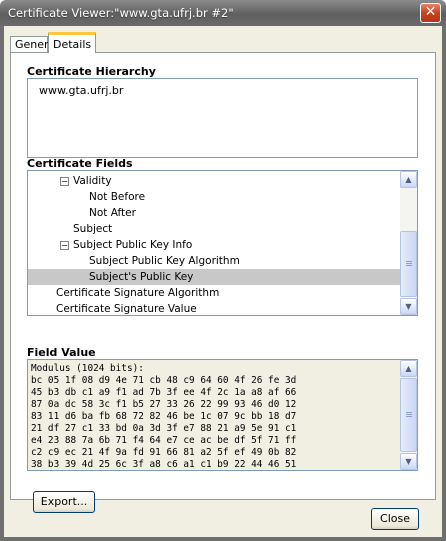 Image resolution: width=446 pixels, height=541 pixels. I want to click on field-row-label: Subject, so click(93, 229).